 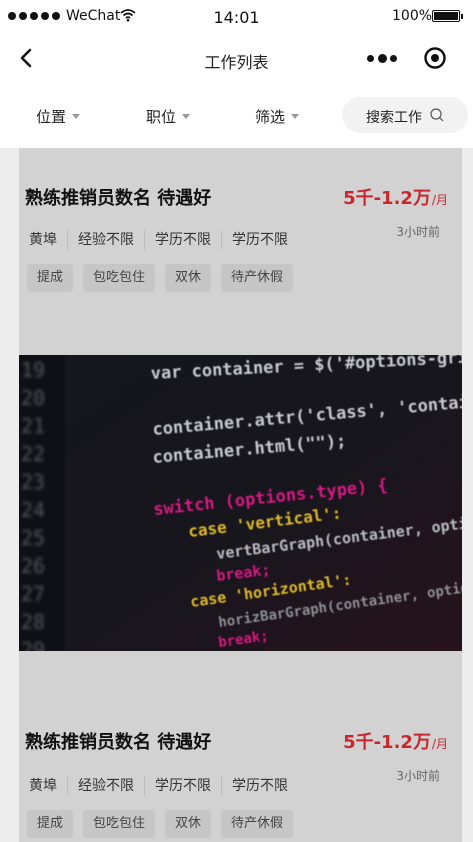 What do you see at coordinates (394, 118) in the screenshot?
I see `search-label: 搜索工作` at bounding box center [394, 118].